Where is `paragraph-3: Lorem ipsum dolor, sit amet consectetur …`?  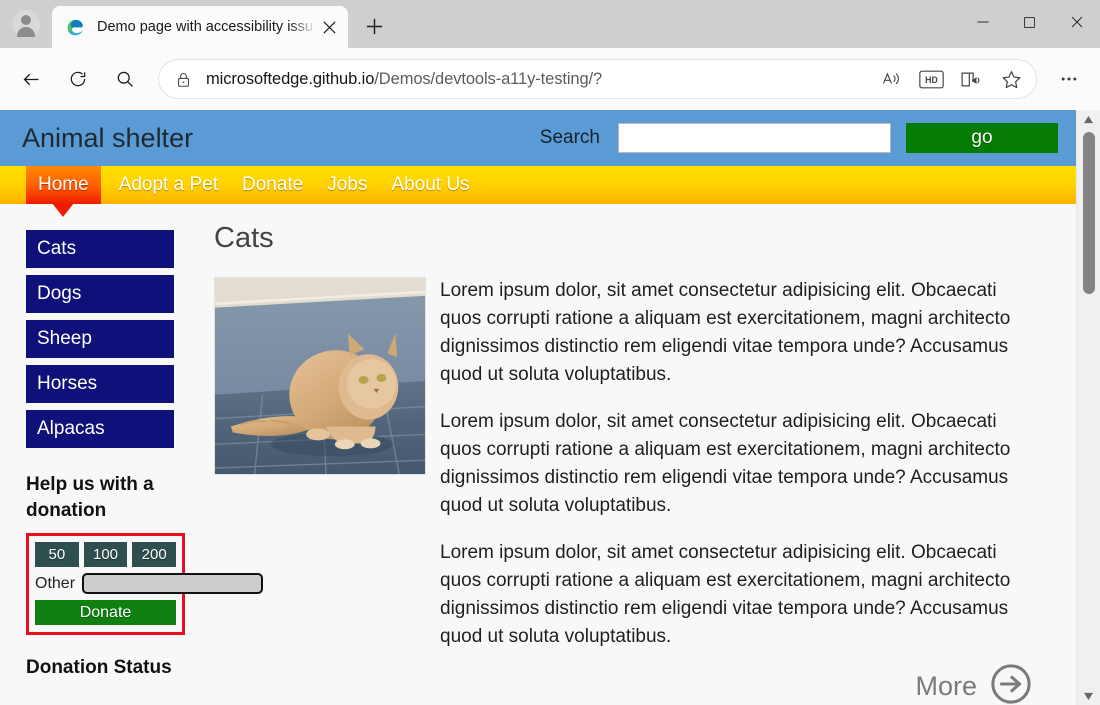
paragraph-3: Lorem ipsum dolor, sit amet consectetur … is located at coordinates (725, 594).